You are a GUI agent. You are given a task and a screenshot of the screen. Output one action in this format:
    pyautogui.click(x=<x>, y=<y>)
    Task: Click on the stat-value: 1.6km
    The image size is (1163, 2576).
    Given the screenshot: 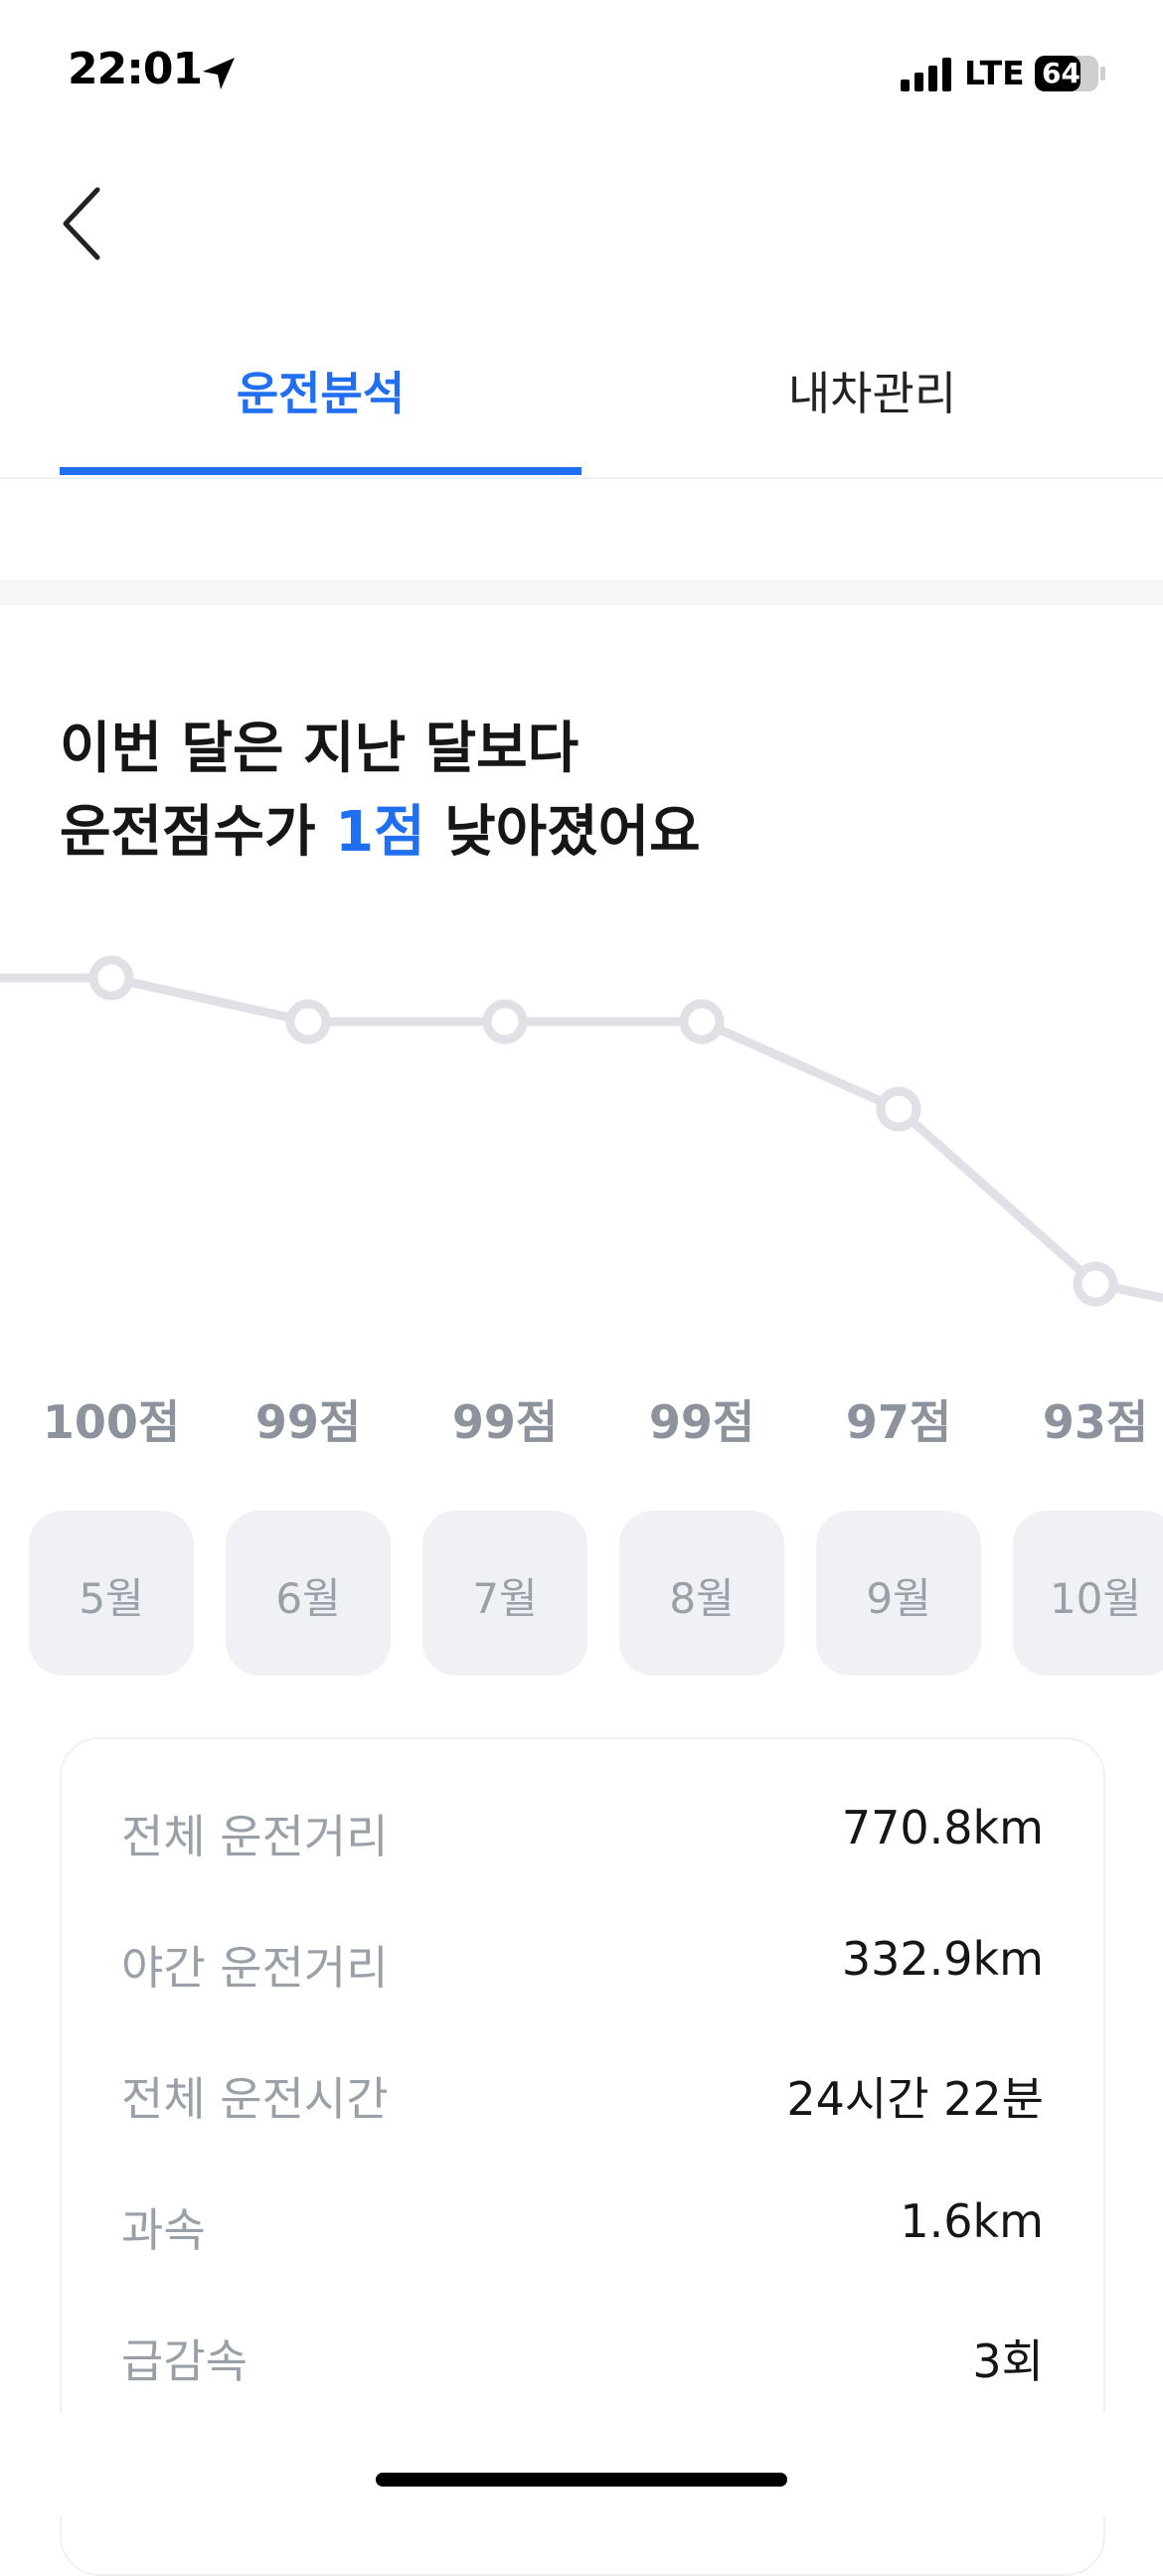 What is the action you would take?
    pyautogui.click(x=972, y=2221)
    